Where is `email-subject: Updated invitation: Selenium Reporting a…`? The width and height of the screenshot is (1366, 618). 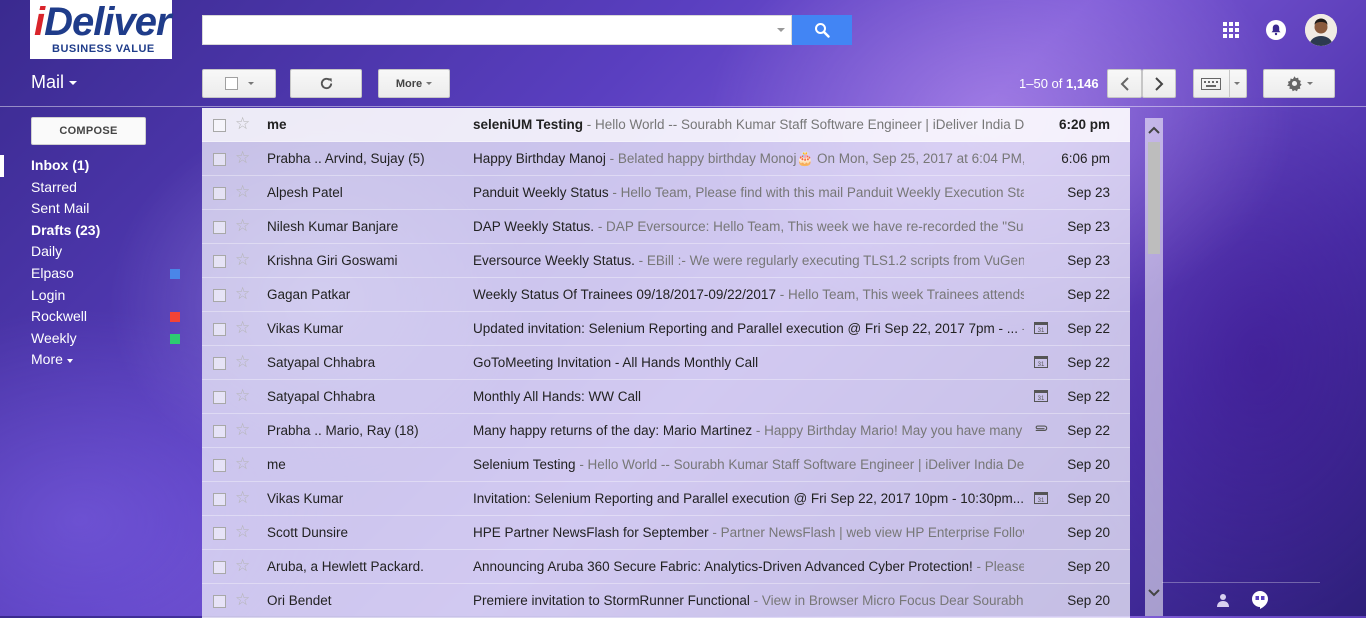
email-subject: Updated invitation: Selenium Reporting a… is located at coordinates (746, 328).